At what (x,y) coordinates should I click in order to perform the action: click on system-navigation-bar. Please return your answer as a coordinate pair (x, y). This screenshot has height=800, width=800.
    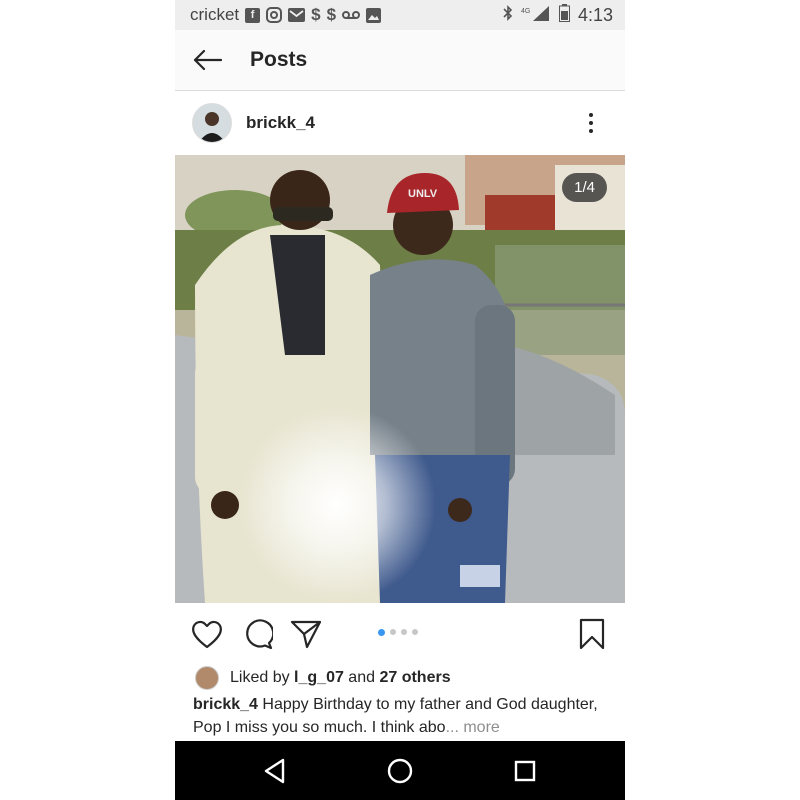
    Looking at the image, I should click on (400, 770).